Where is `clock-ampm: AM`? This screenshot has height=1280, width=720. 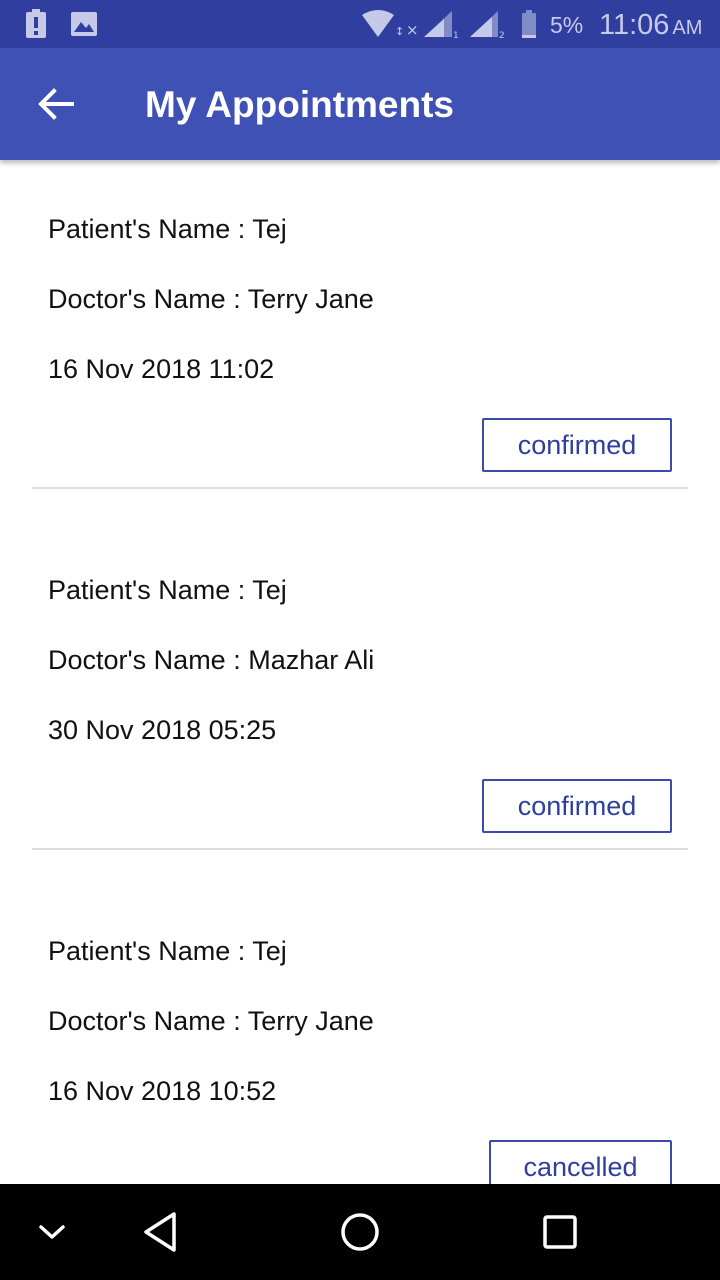 clock-ampm: AM is located at coordinates (687, 28).